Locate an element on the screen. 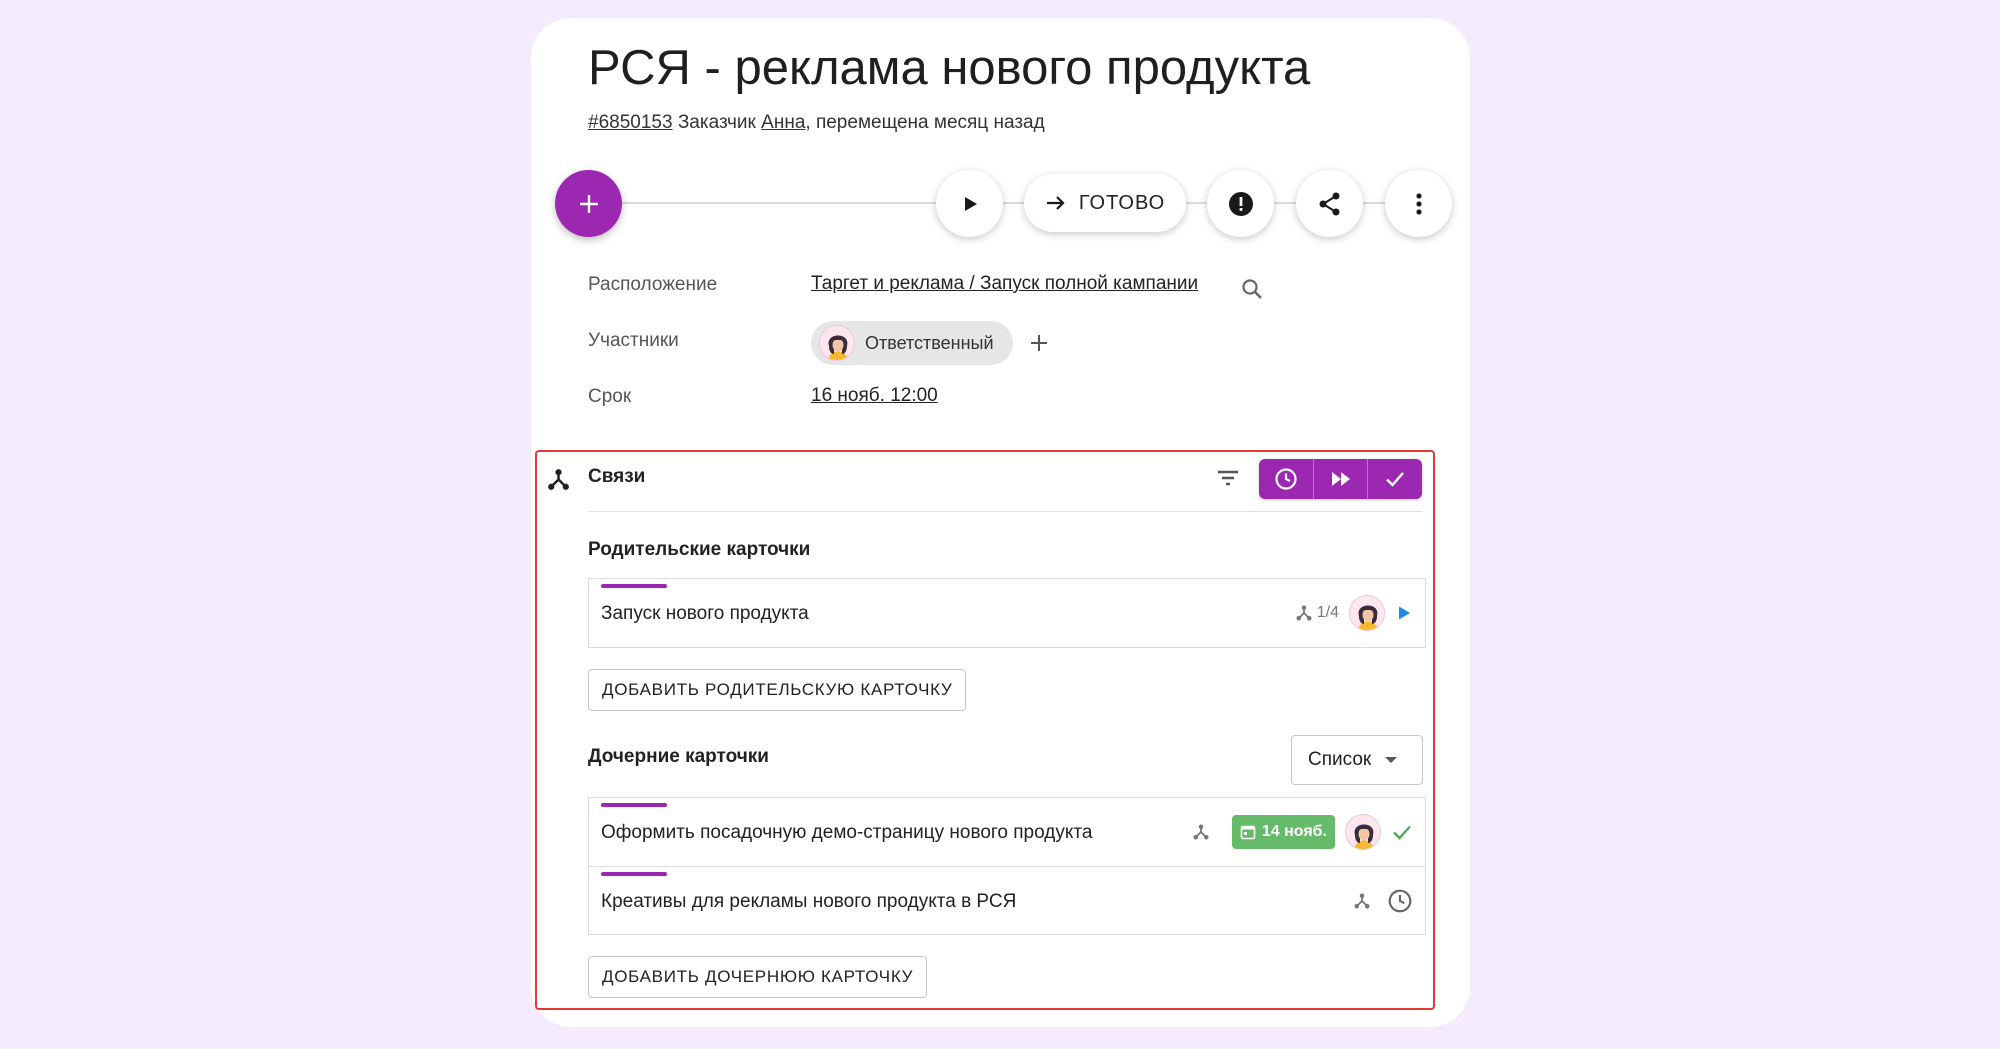 This screenshot has height=1049, width=2000. add-participant-icon is located at coordinates (1039, 343).